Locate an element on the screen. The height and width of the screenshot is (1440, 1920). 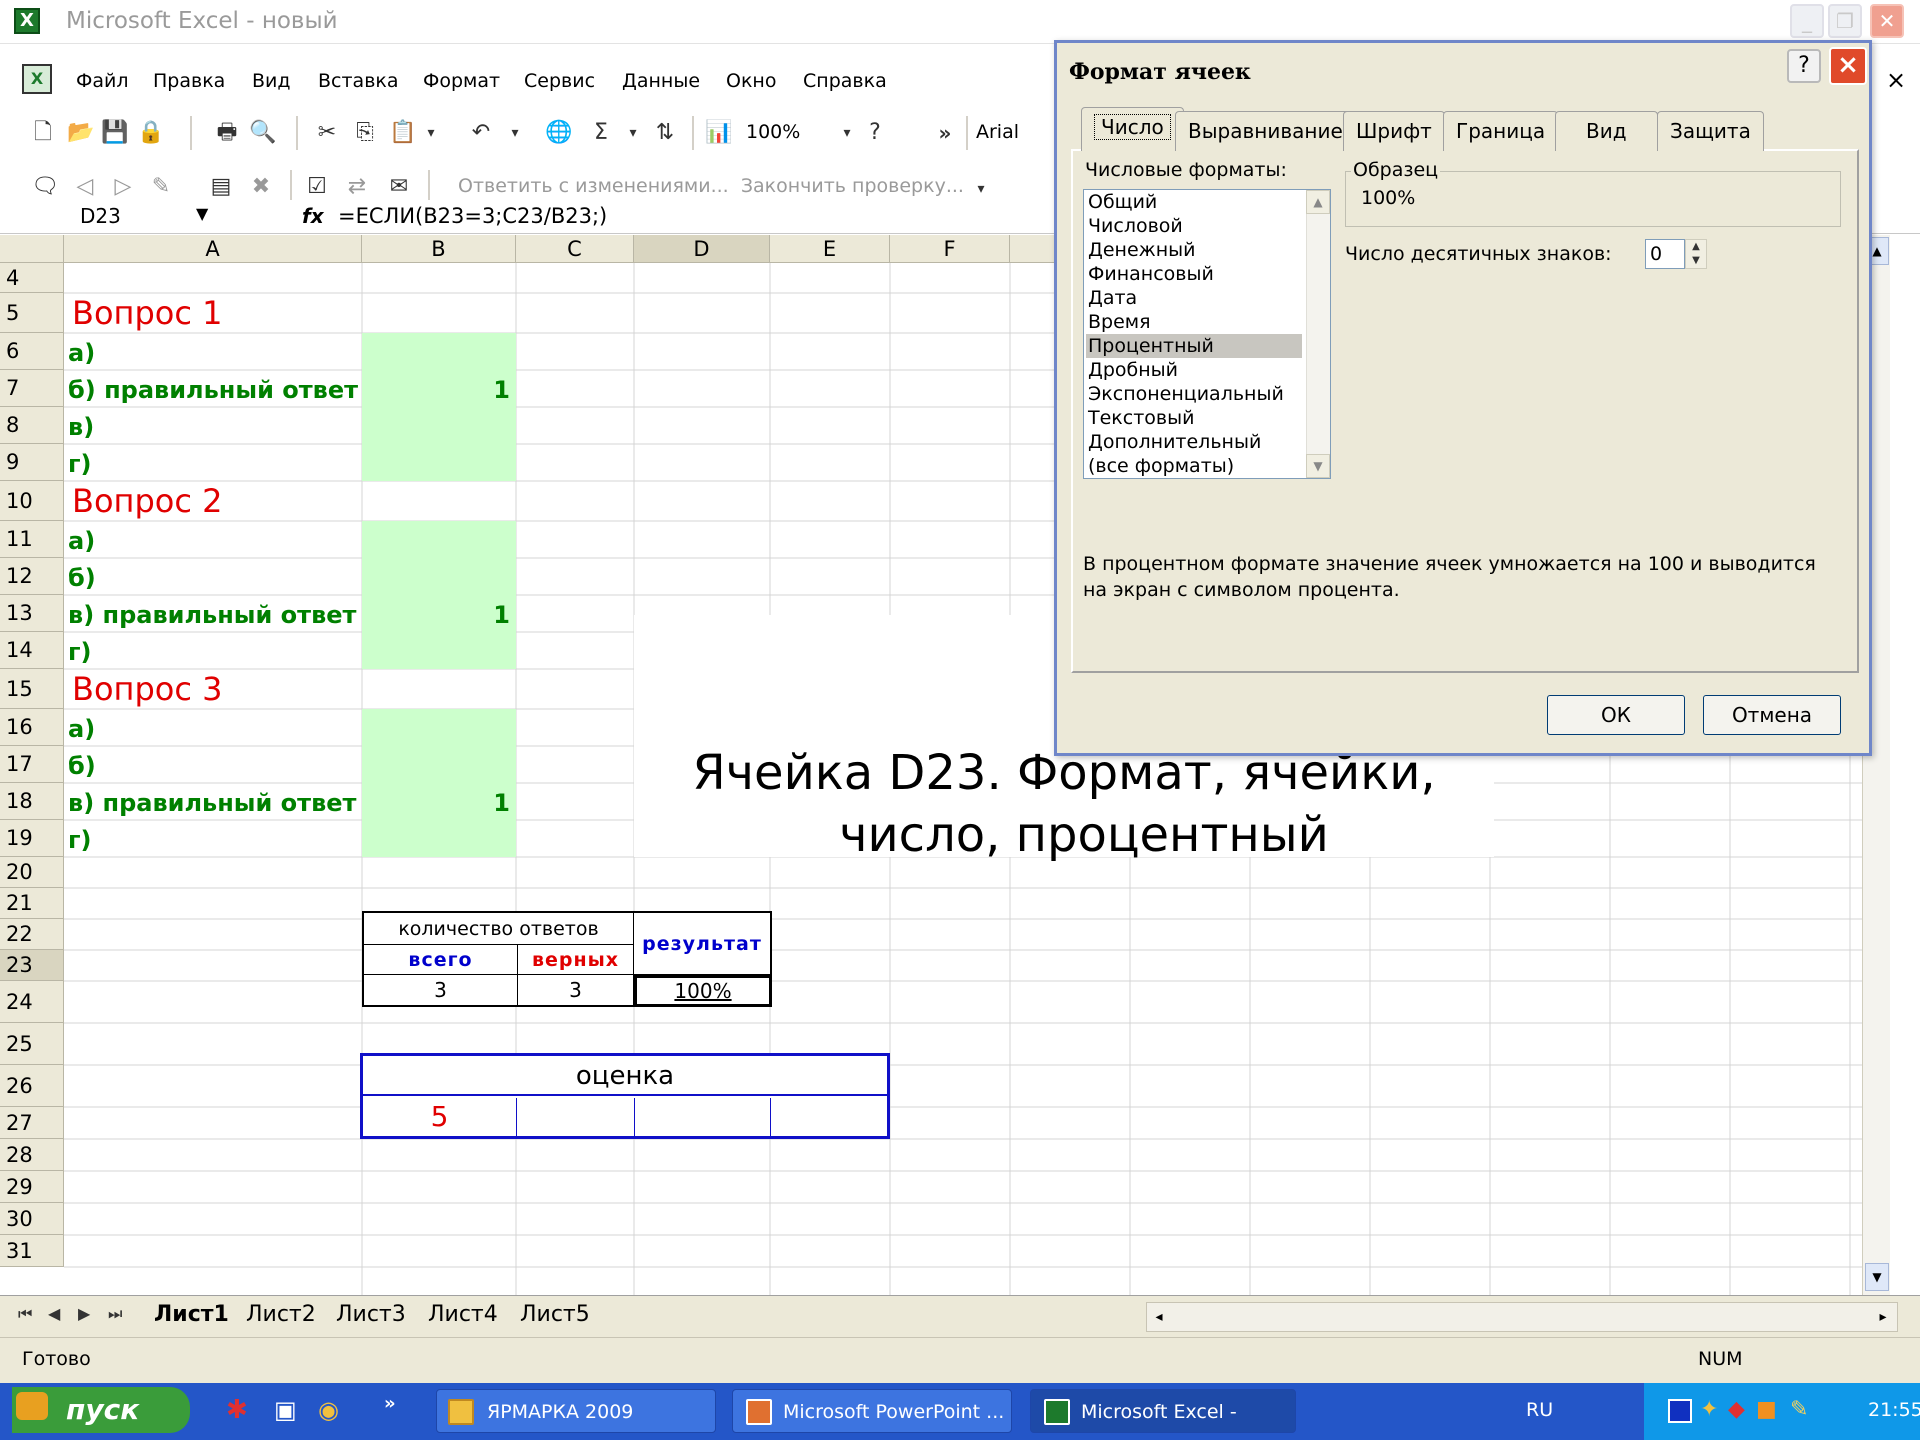
tab-alignment: Выравнивание is located at coordinates (1265, 131).